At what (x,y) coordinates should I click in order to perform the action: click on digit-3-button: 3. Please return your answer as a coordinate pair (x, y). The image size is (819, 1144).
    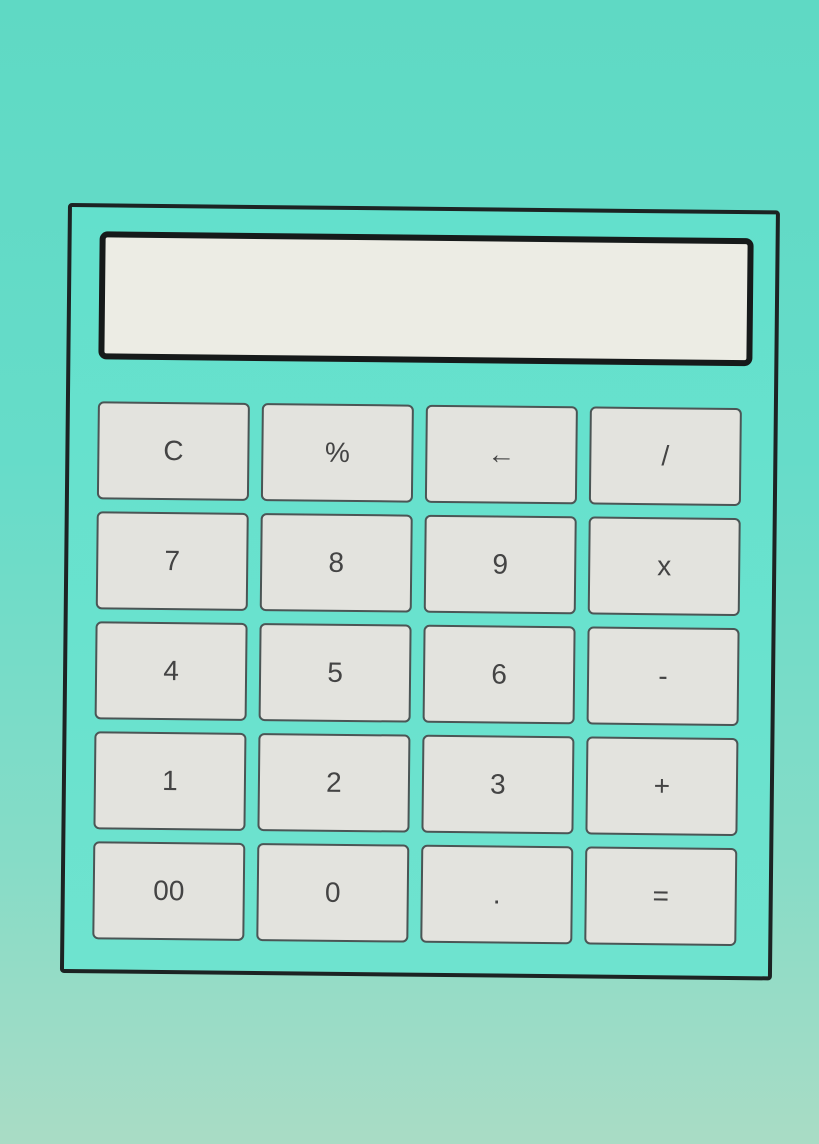
    Looking at the image, I should click on (498, 784).